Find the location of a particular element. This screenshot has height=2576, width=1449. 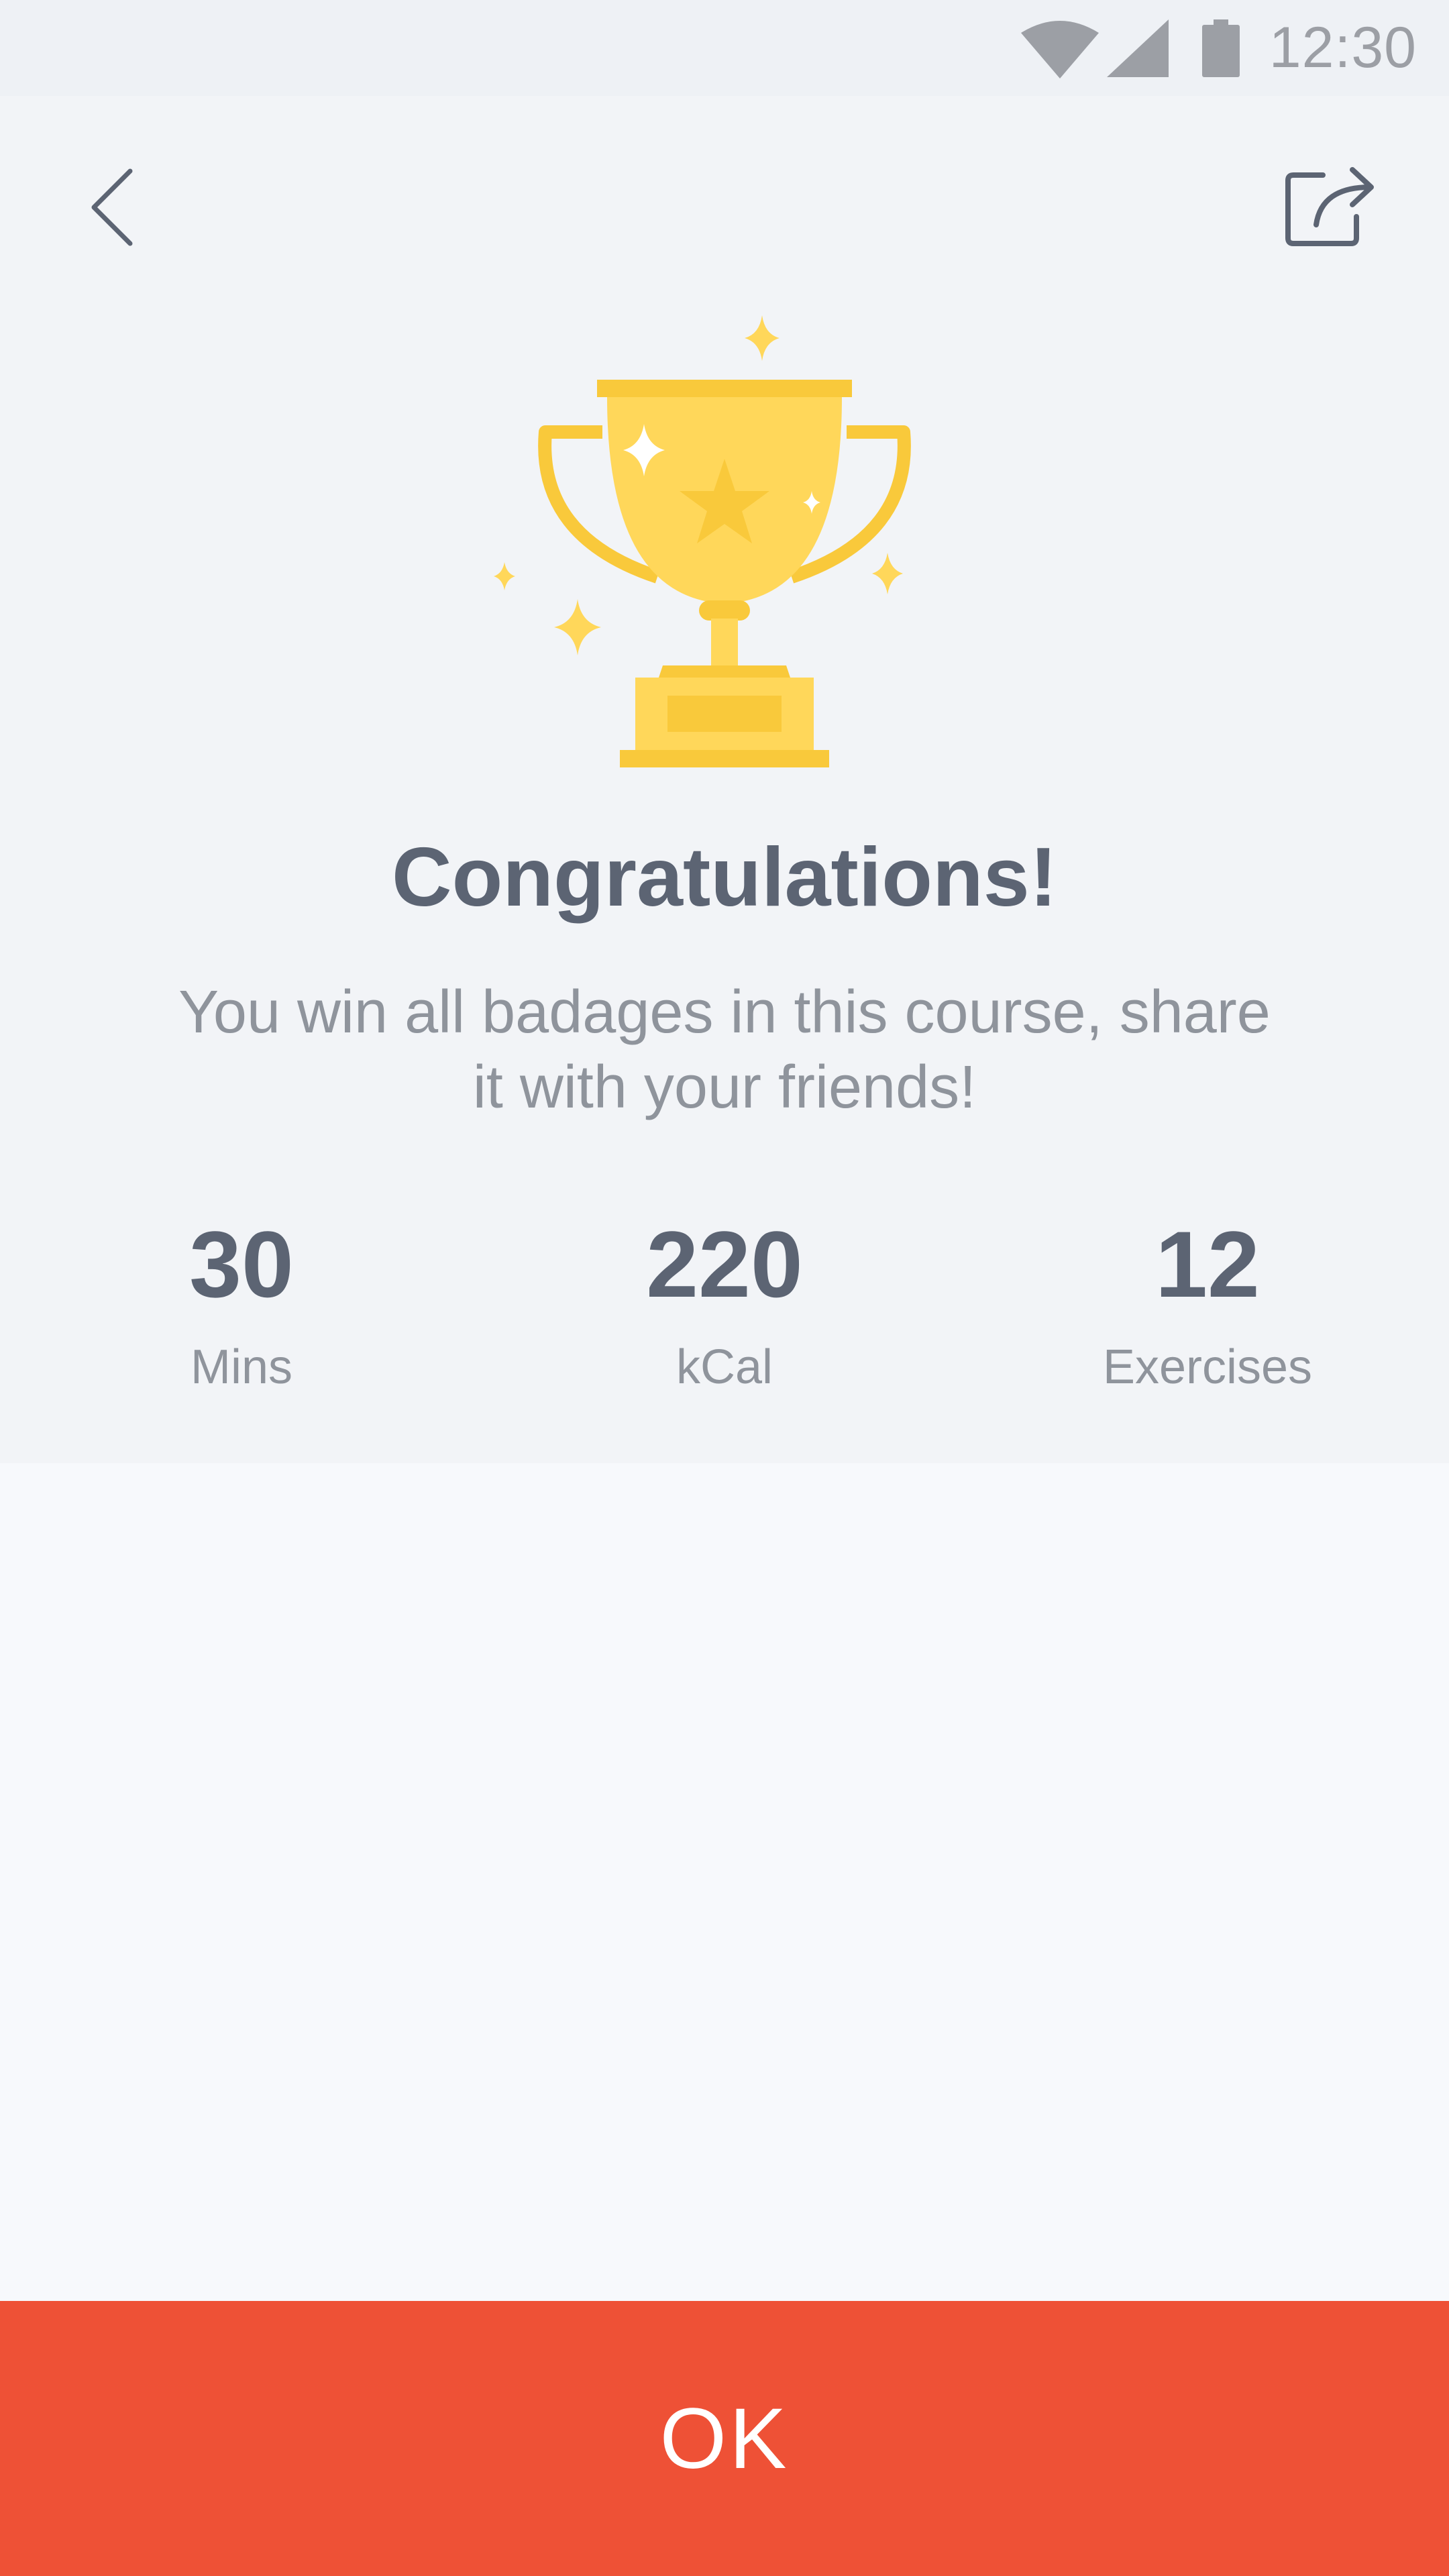

trophy-icon is located at coordinates (724, 556).